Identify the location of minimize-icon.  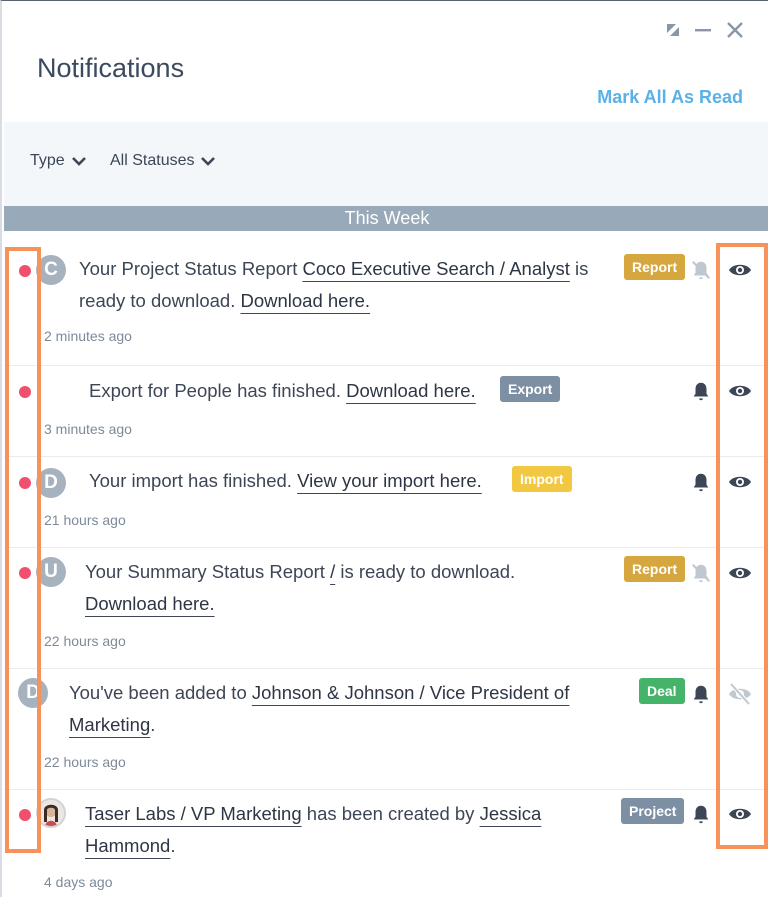
(703, 30).